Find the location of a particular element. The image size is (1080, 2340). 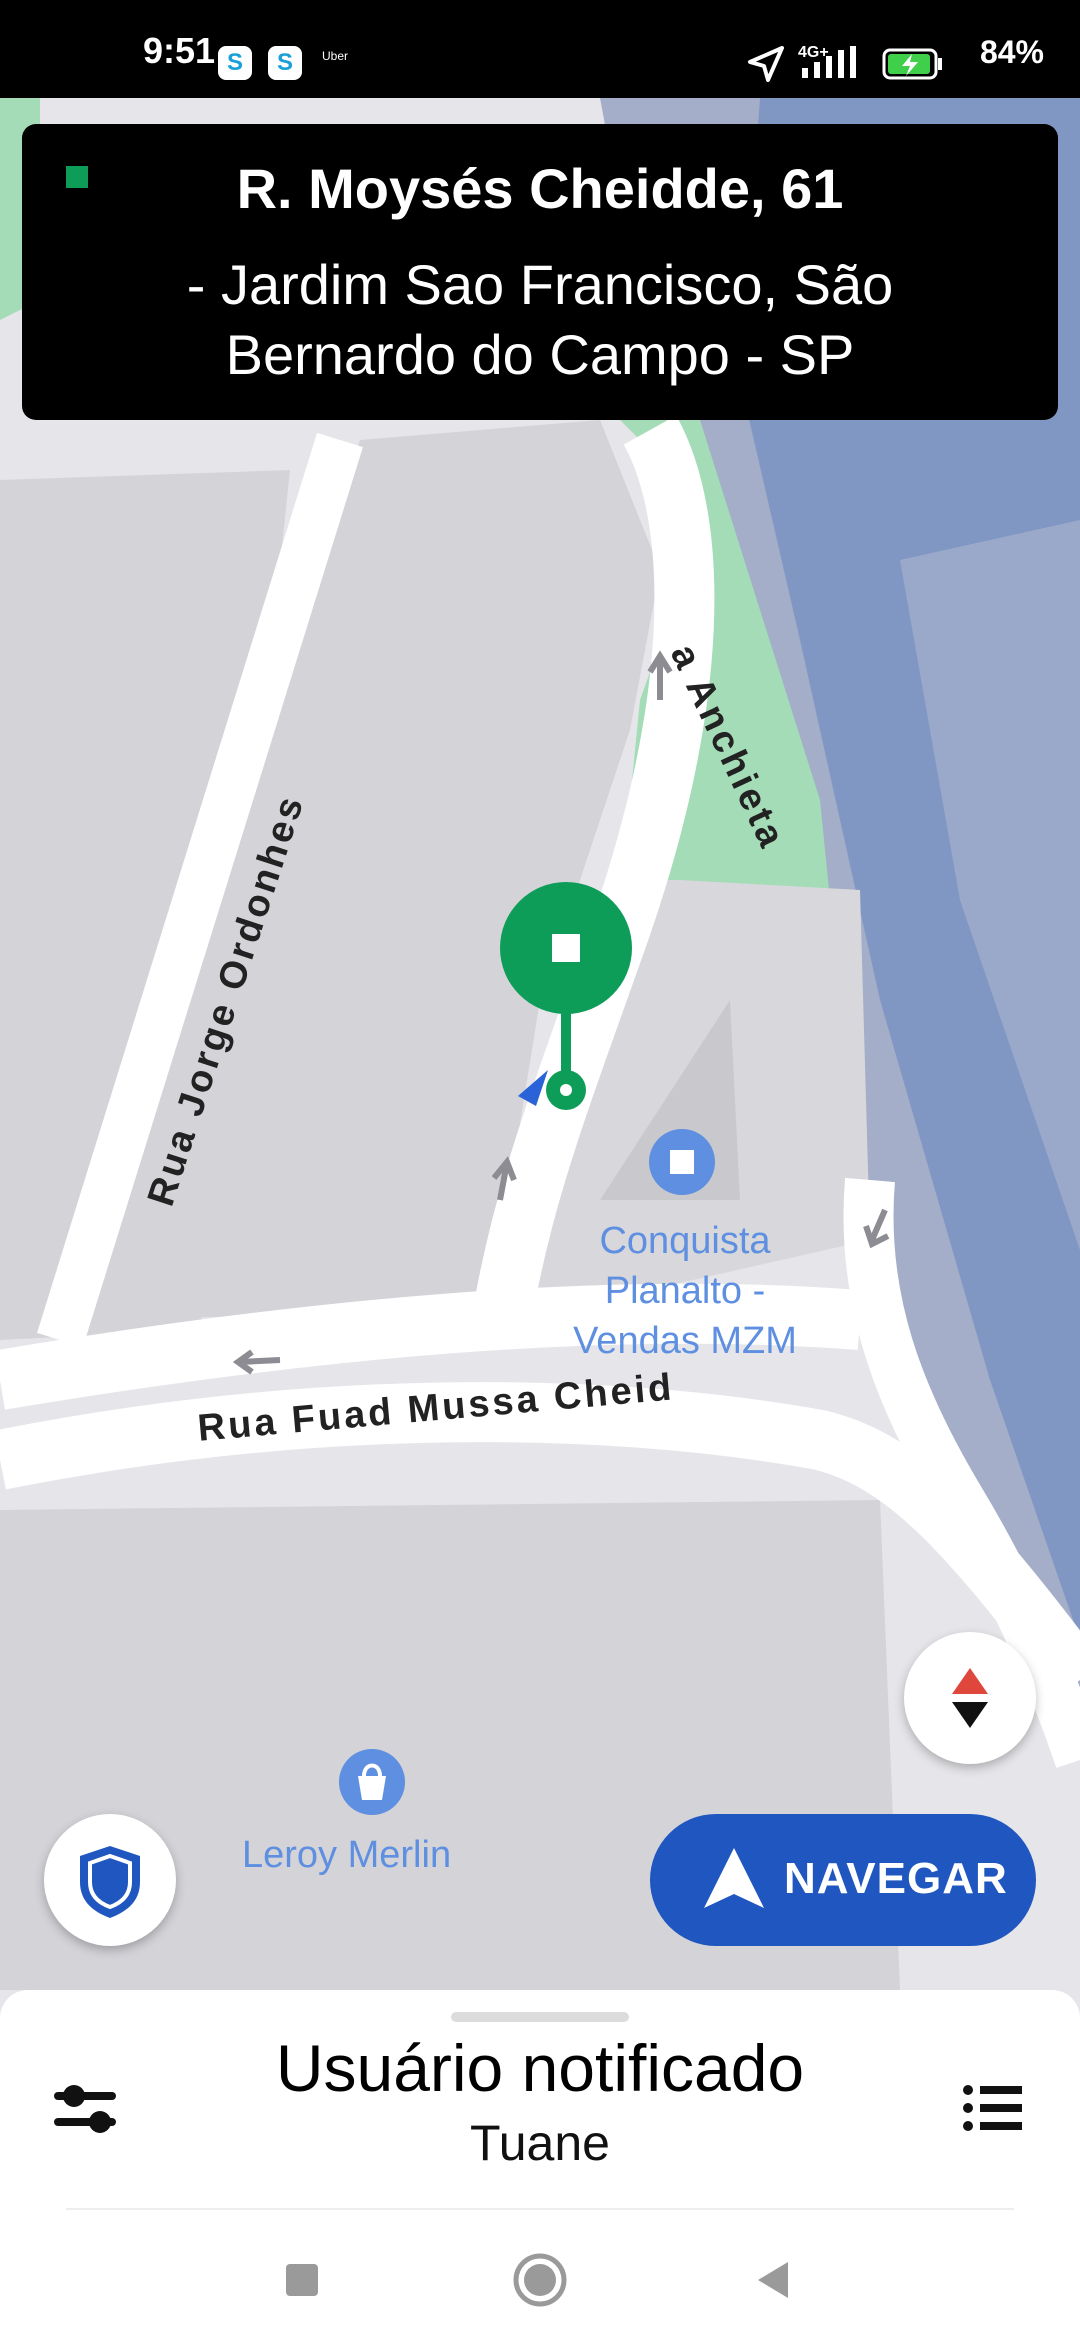

navigate-button: NAVEGAR is located at coordinates (843, 1880).